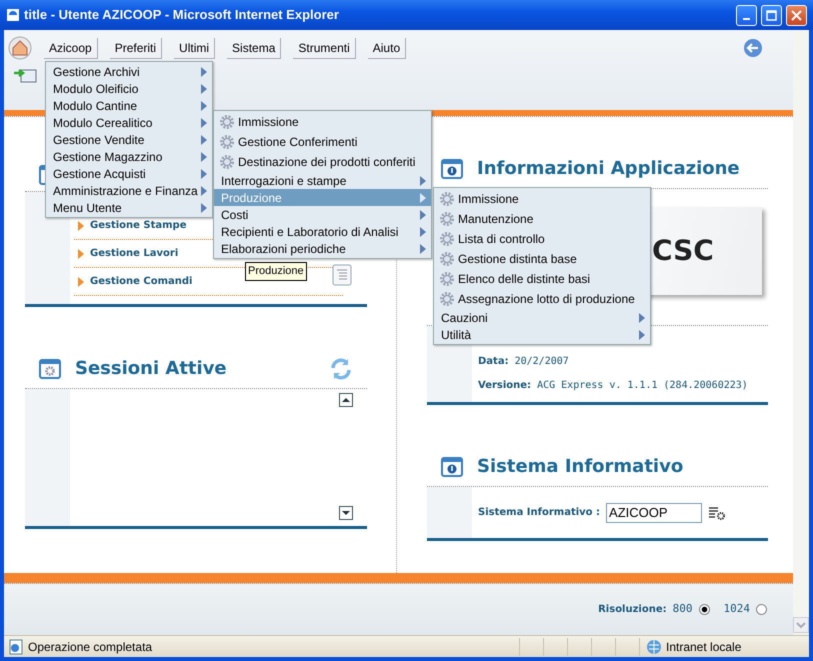 The image size is (813, 661). What do you see at coordinates (129, 105) in the screenshot?
I see `menu-item: Modulo Cantine` at bounding box center [129, 105].